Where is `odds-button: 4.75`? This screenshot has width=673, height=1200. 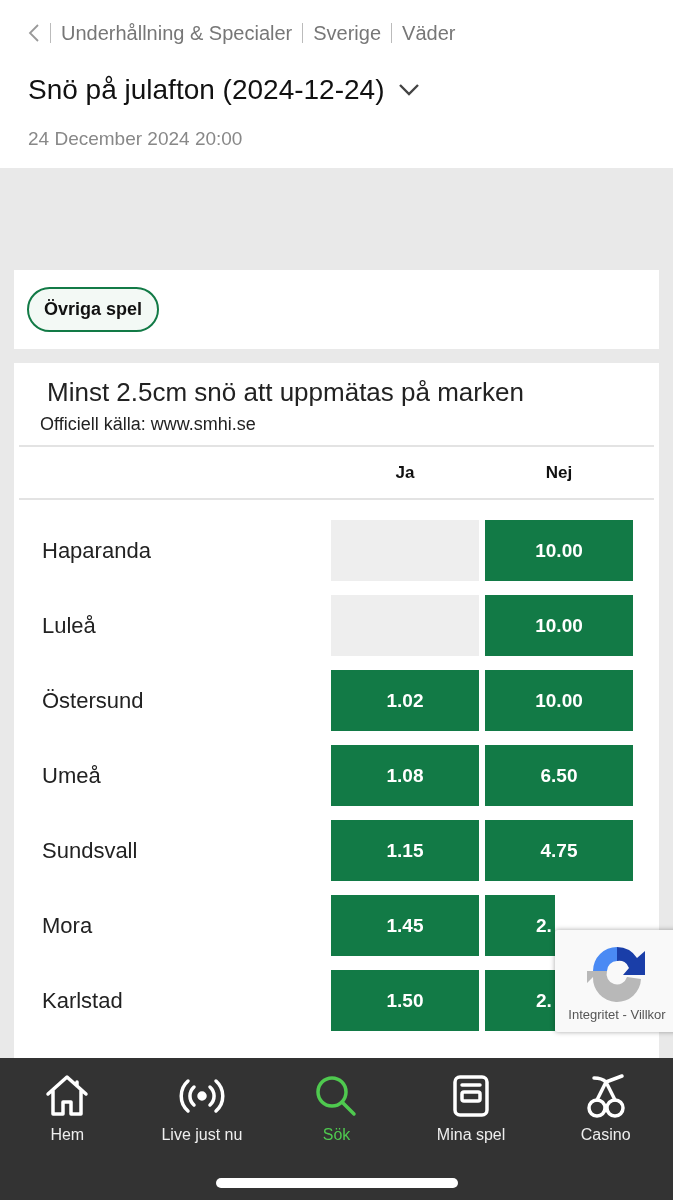
odds-button: 4.75 is located at coordinates (559, 850).